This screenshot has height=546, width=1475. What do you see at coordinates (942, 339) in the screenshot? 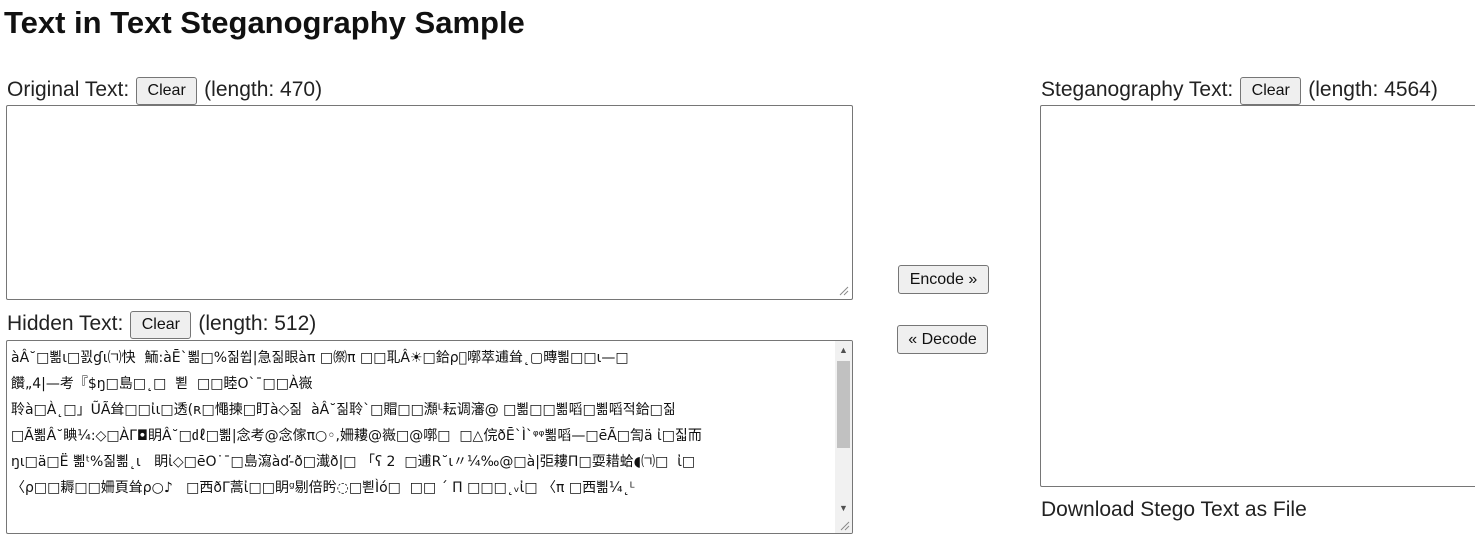
I see `decode-button: « Decode` at bounding box center [942, 339].